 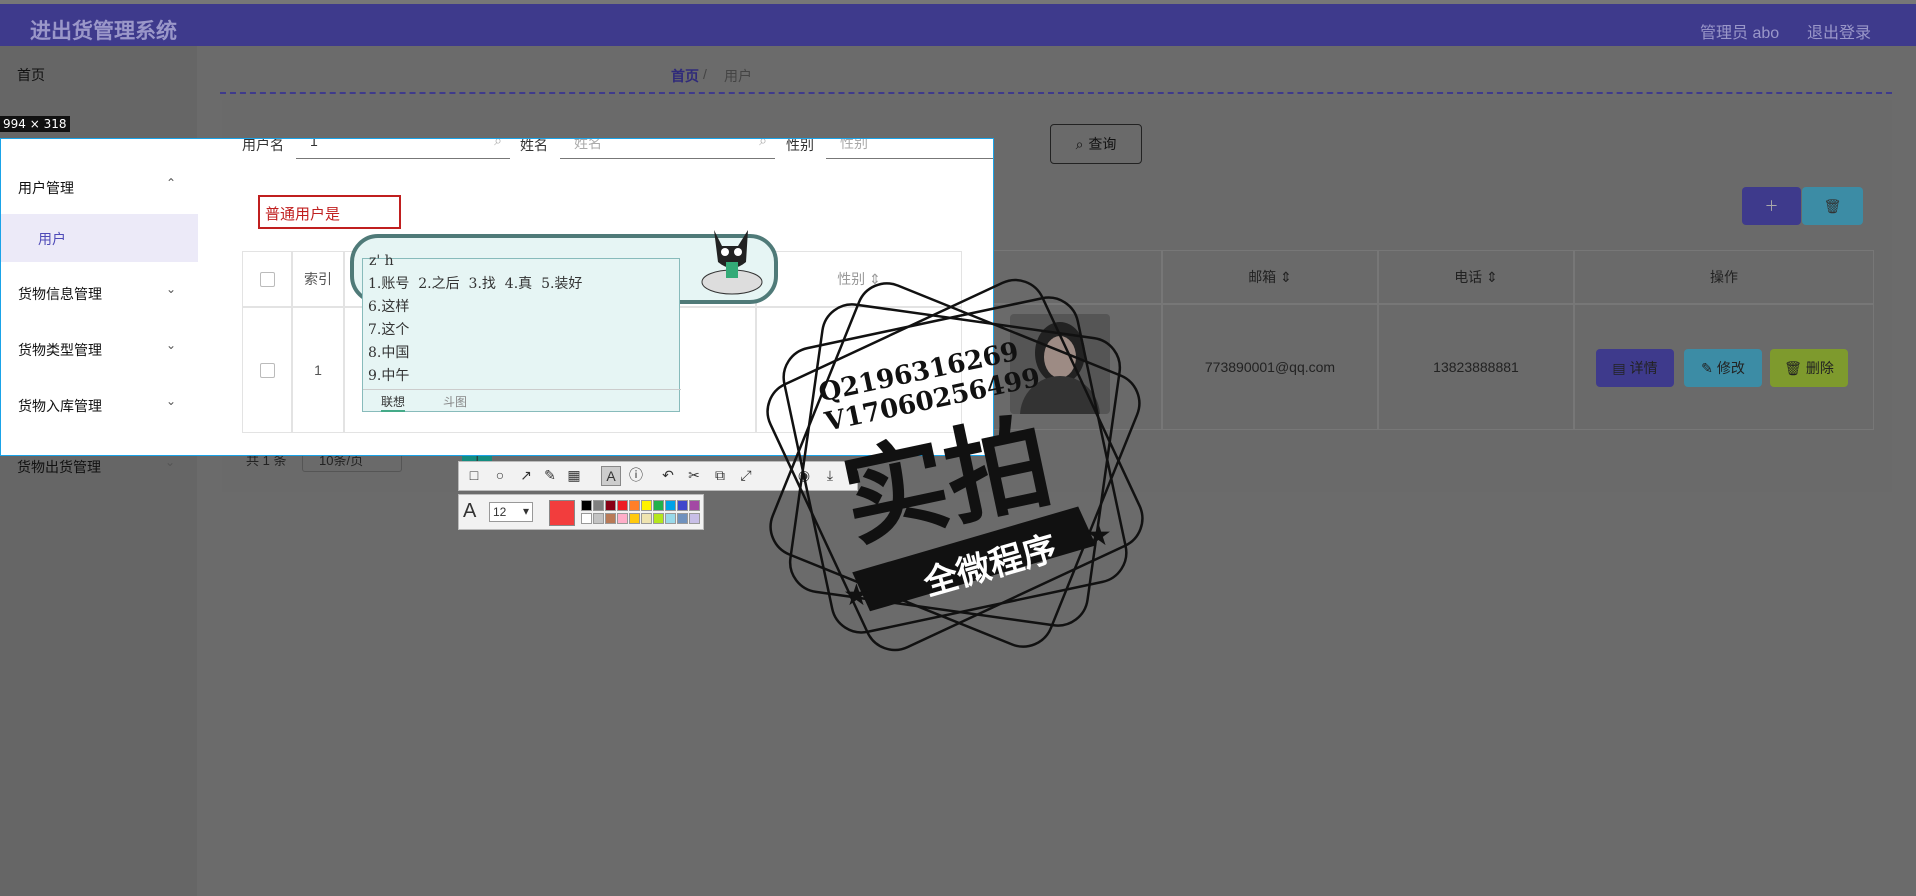 What do you see at coordinates (171, 183) in the screenshot?
I see `chevron-up-icon: ⌃` at bounding box center [171, 183].